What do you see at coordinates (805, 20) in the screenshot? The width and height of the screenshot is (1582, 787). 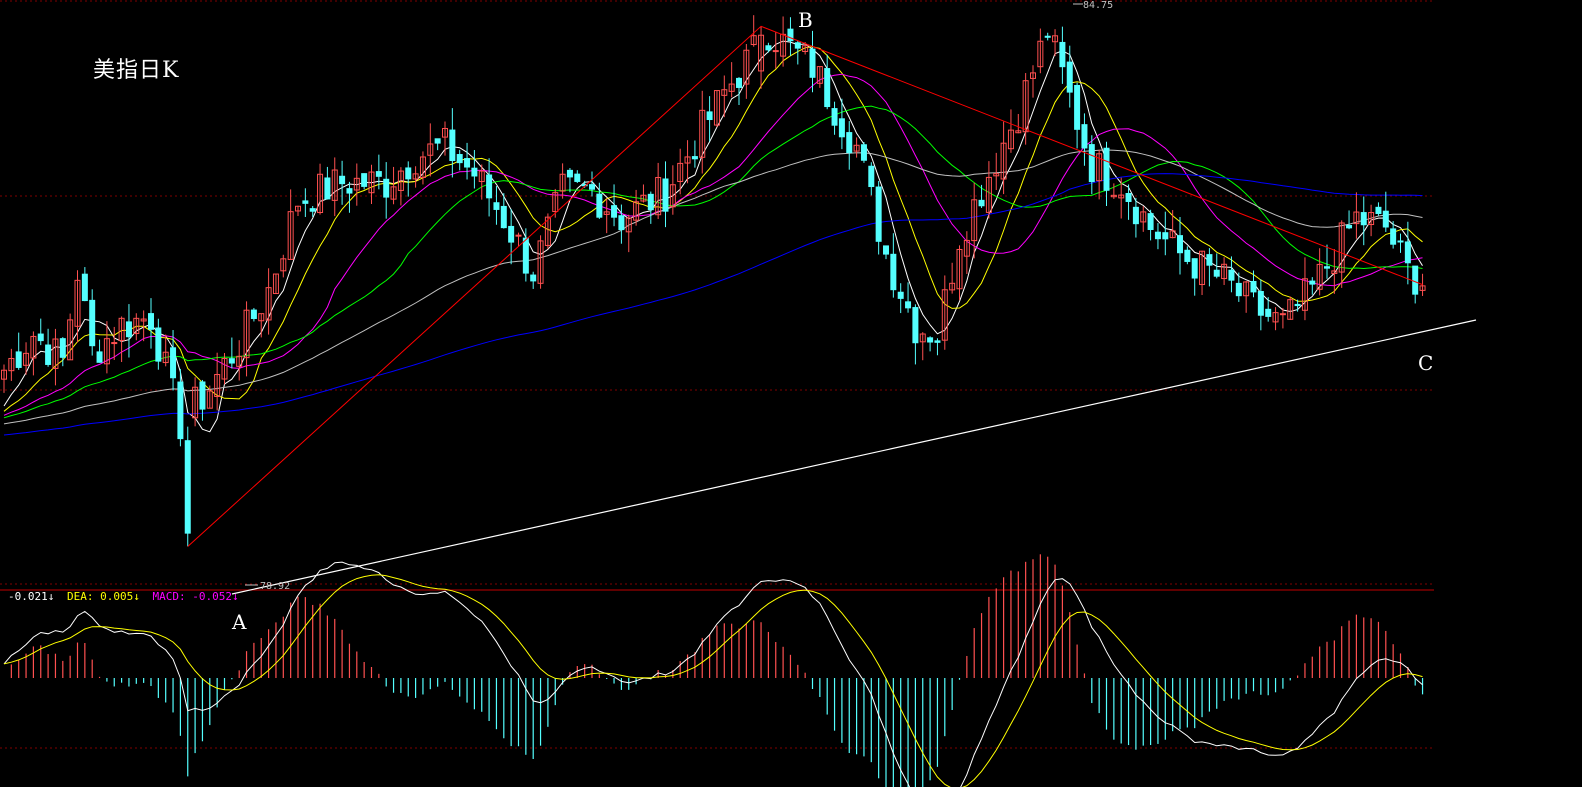 I see `point-b-label: B` at bounding box center [805, 20].